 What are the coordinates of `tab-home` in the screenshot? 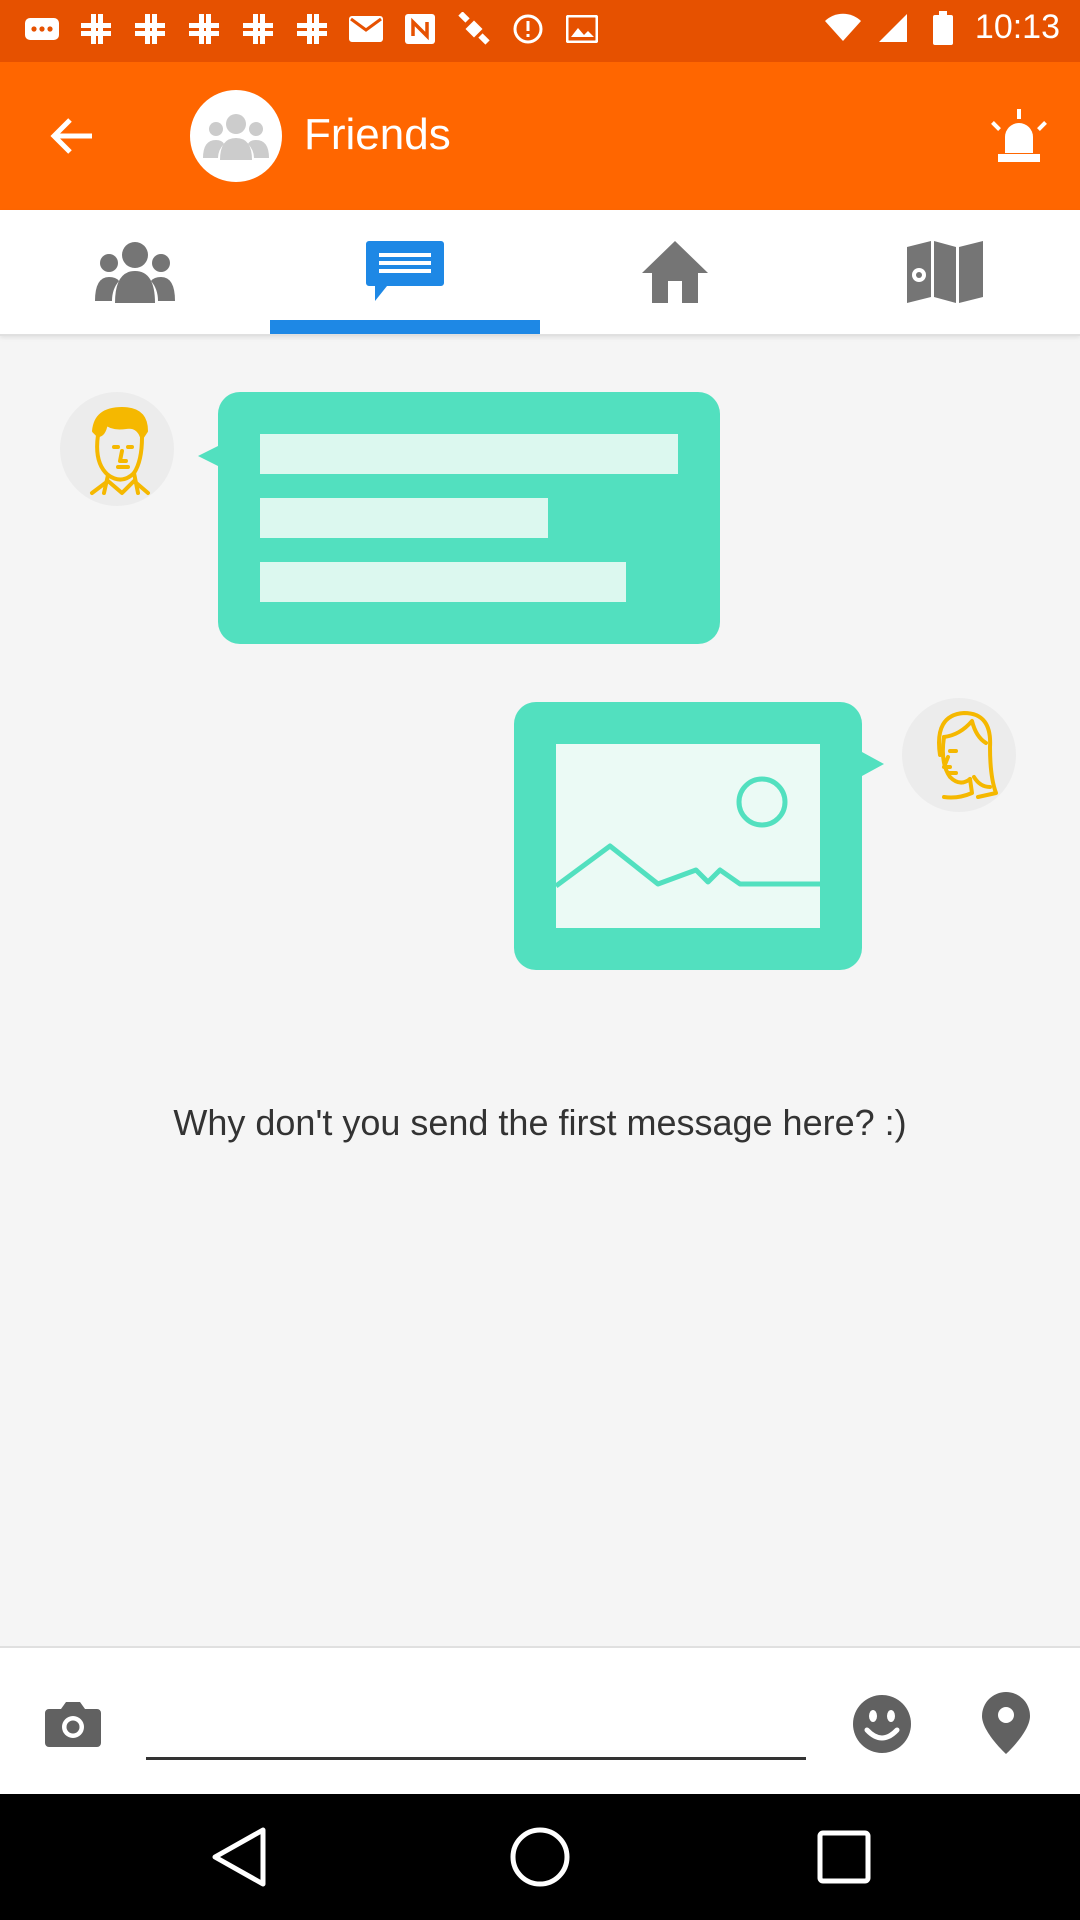 It's located at (675, 272).